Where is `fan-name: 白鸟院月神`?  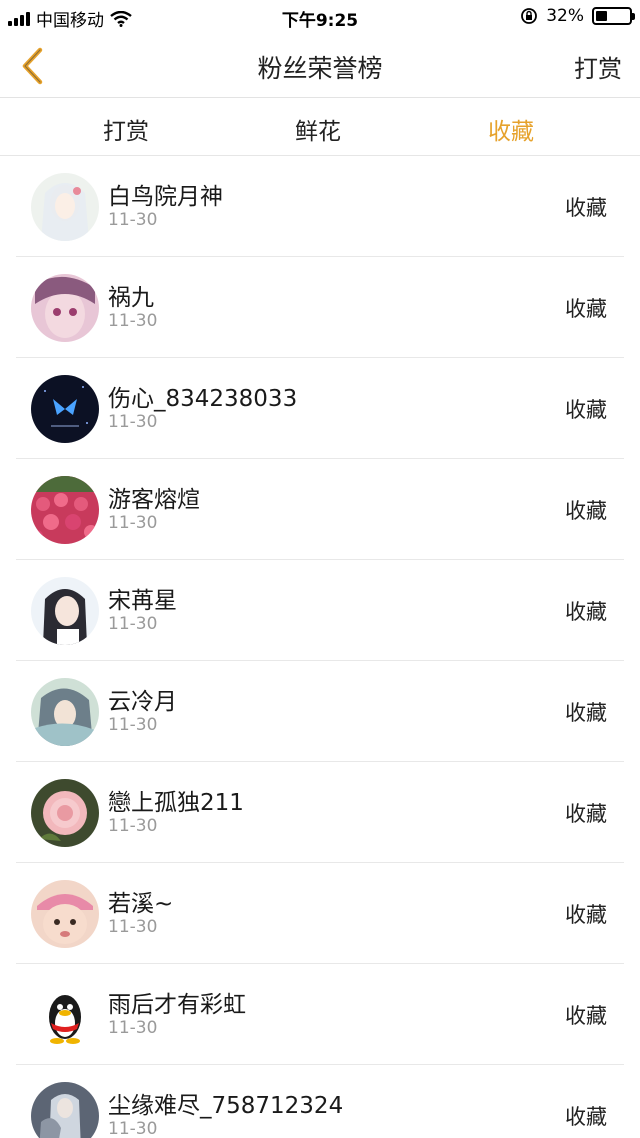 fan-name: 白鸟院月神 is located at coordinates (165, 197).